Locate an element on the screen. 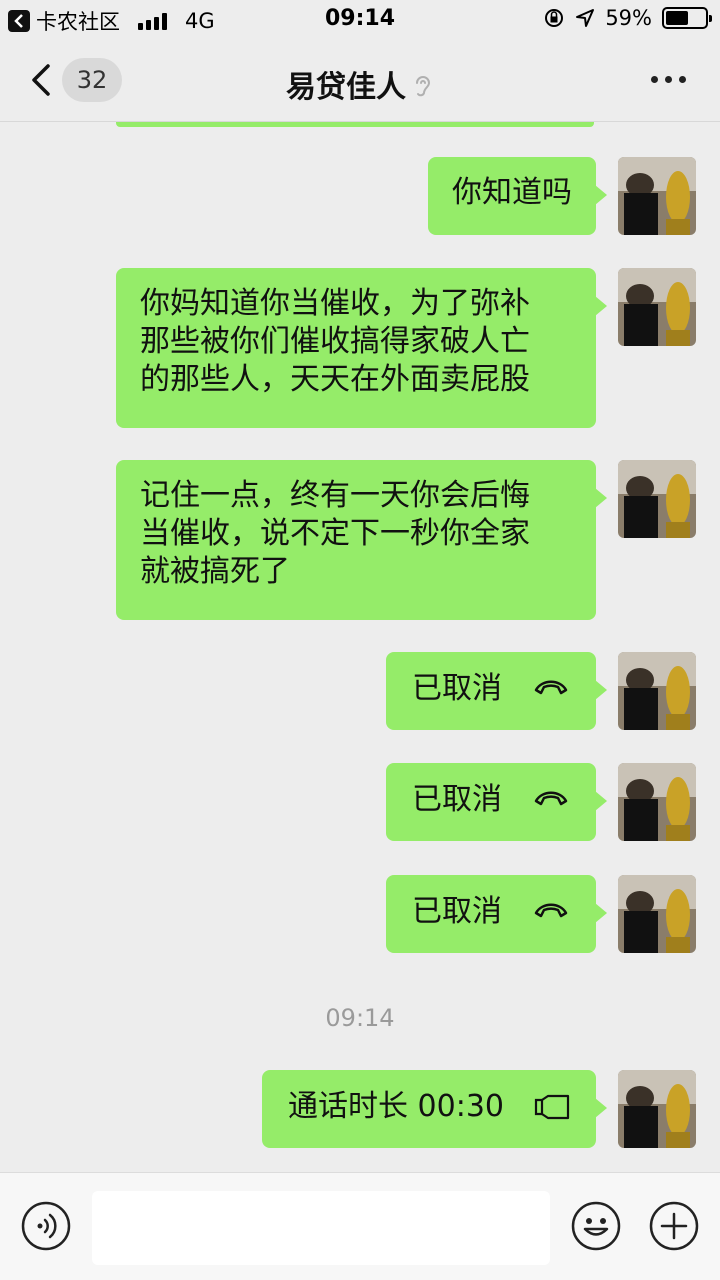  battery-icon is located at coordinates (687, 18).